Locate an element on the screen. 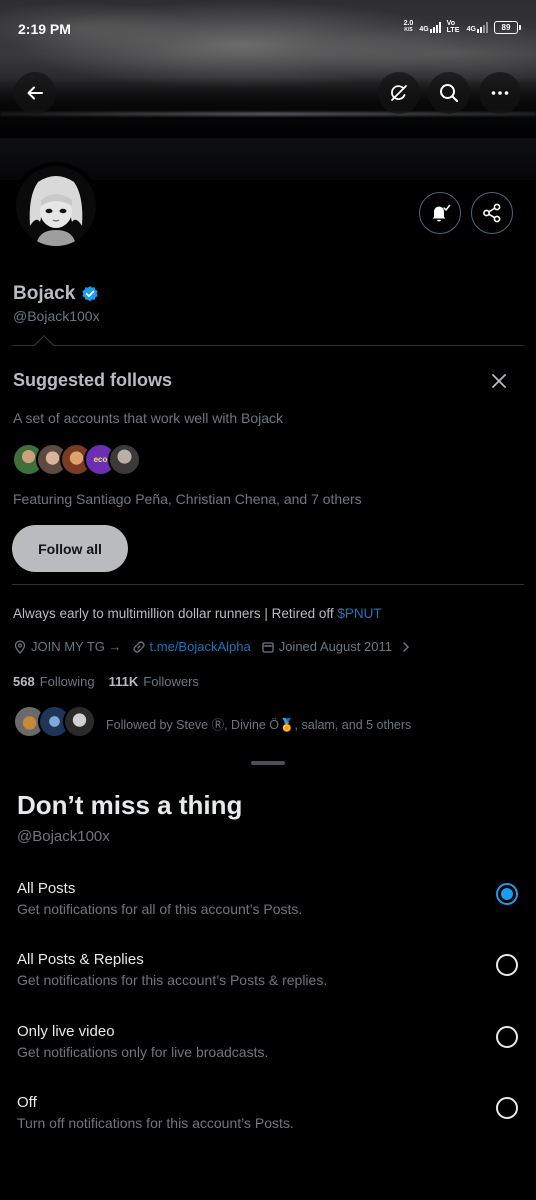 This screenshot has height=1200, width=536. display-name: Bojack is located at coordinates (44, 293).